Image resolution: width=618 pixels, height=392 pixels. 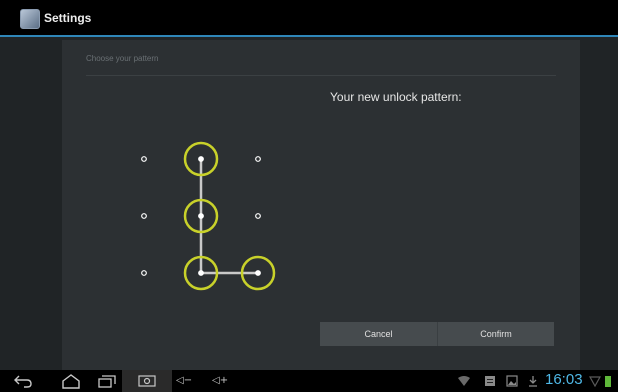 What do you see at coordinates (220, 381) in the screenshot?
I see `volume-up-button: ◁+` at bounding box center [220, 381].